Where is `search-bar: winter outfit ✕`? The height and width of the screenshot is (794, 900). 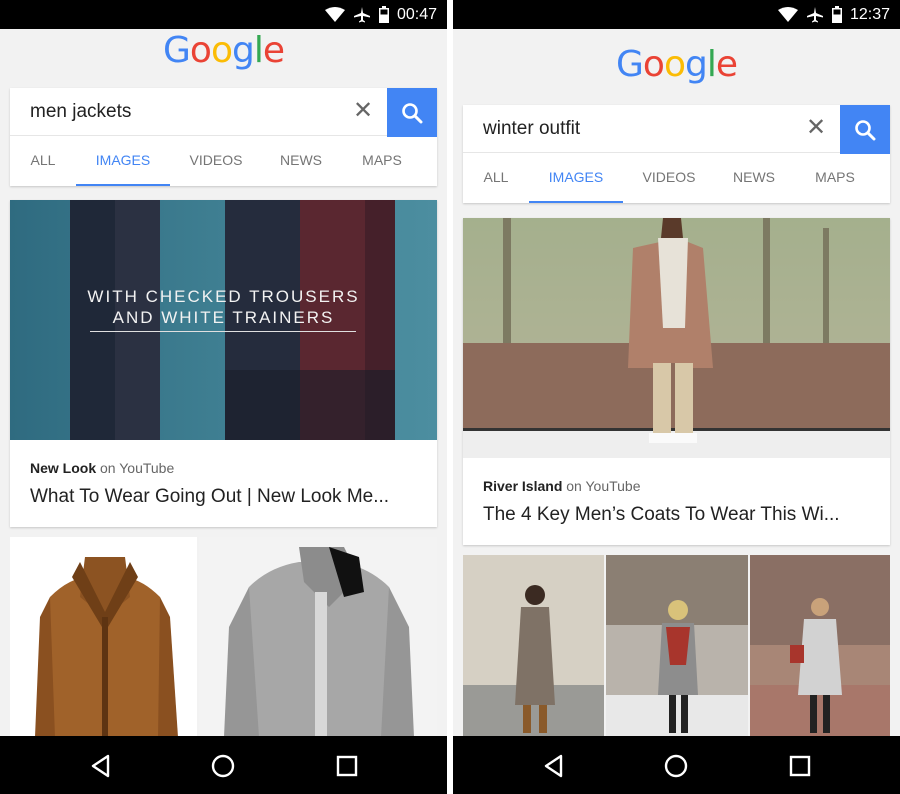
search-bar: winter outfit ✕ is located at coordinates (676, 129).